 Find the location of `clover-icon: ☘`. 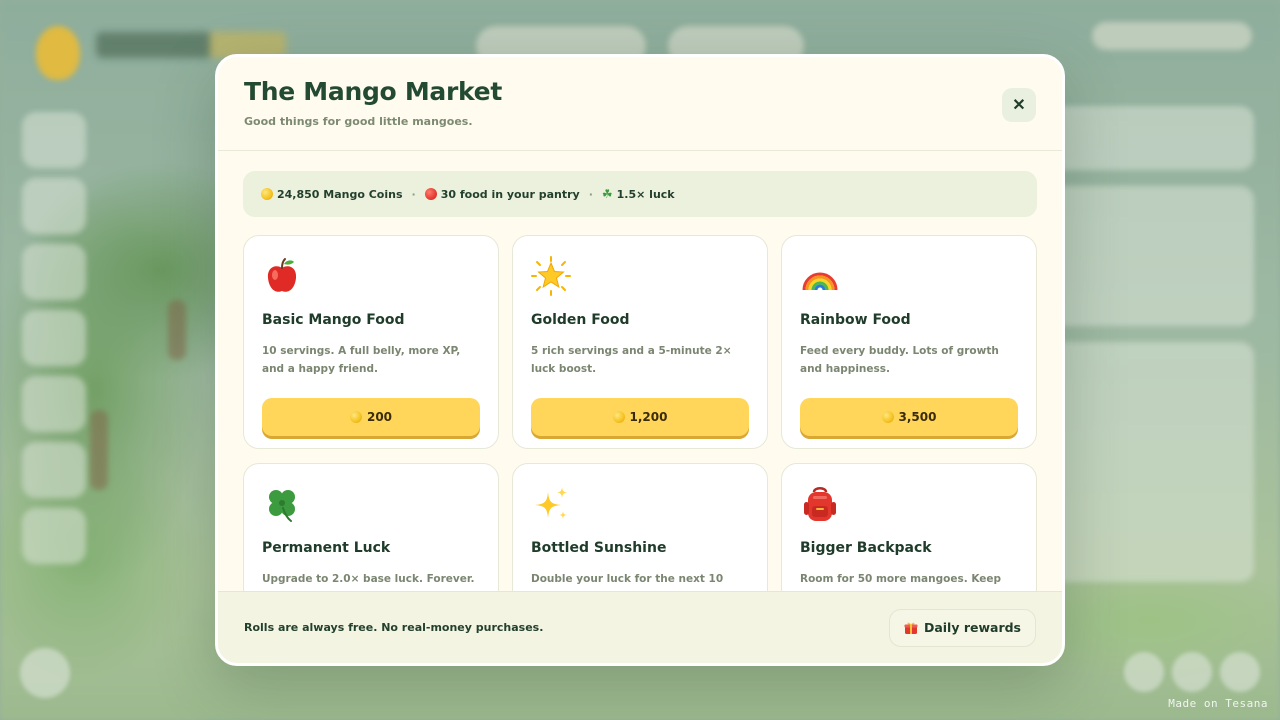

clover-icon: ☘ is located at coordinates (607, 194).